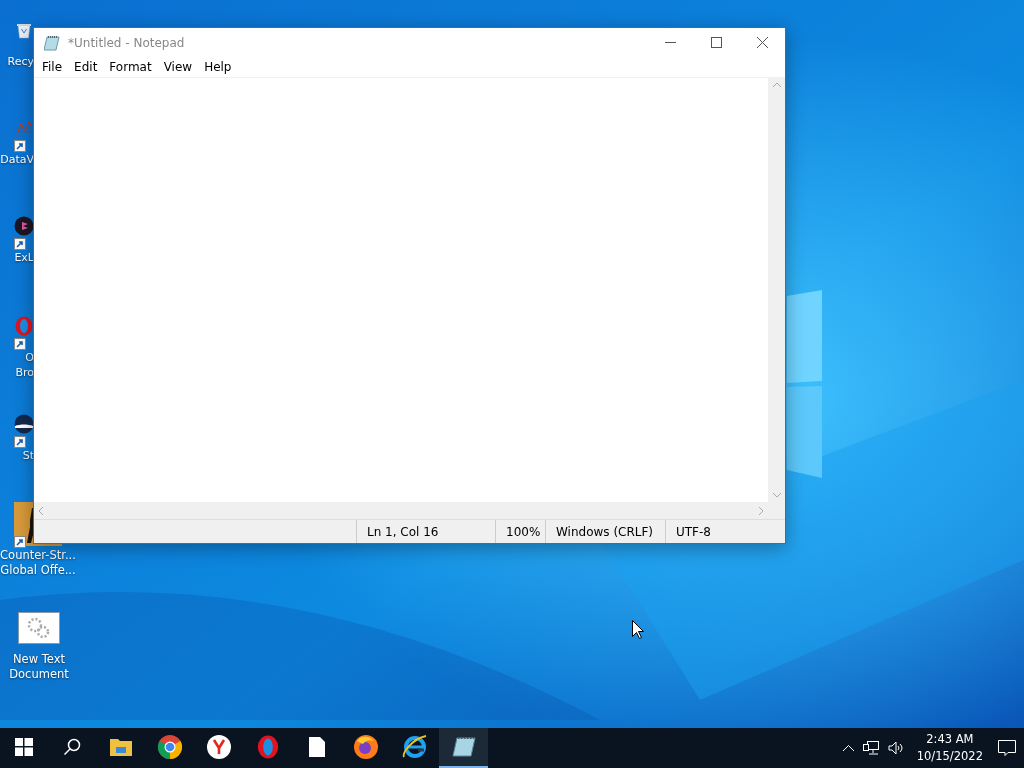 The width and height of the screenshot is (1024, 768). I want to click on vertical-scrollbar, so click(776, 290).